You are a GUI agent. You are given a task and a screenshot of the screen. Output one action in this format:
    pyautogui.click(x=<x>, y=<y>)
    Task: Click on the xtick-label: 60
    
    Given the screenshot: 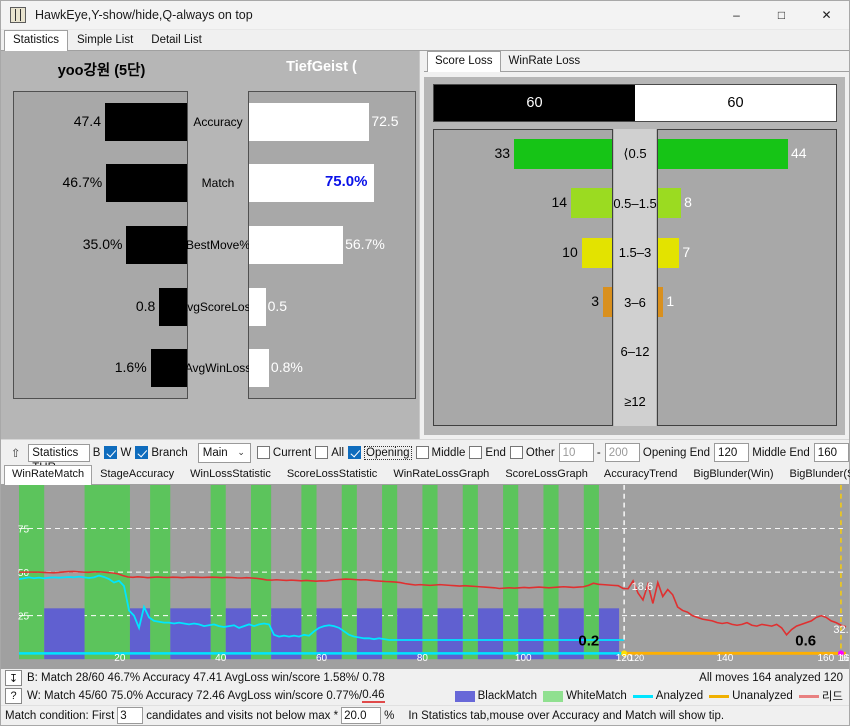 What is the action you would take?
    pyautogui.click(x=322, y=658)
    